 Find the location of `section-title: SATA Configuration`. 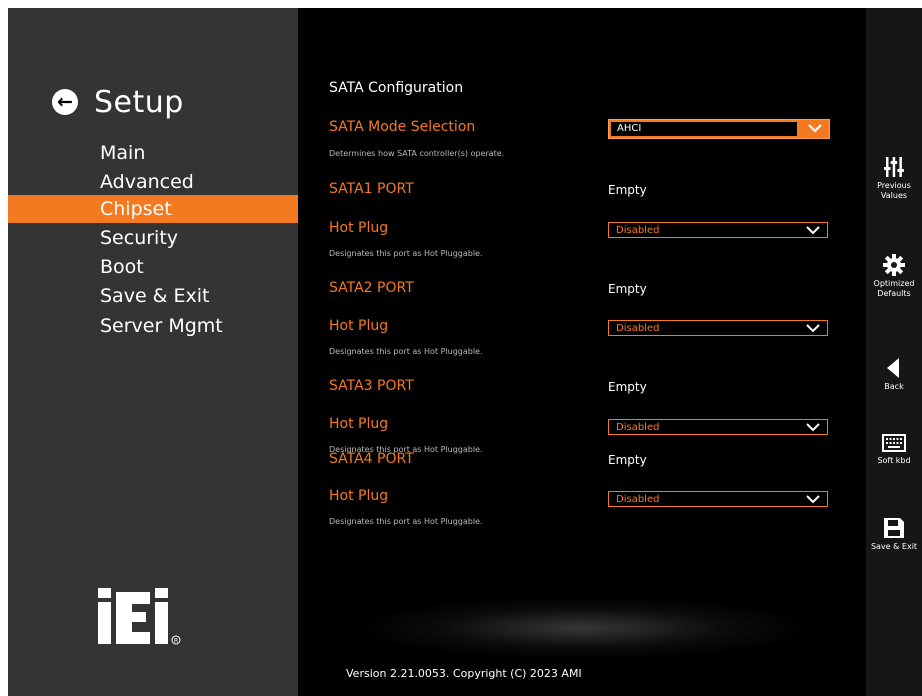

section-title: SATA Configuration is located at coordinates (396, 88).